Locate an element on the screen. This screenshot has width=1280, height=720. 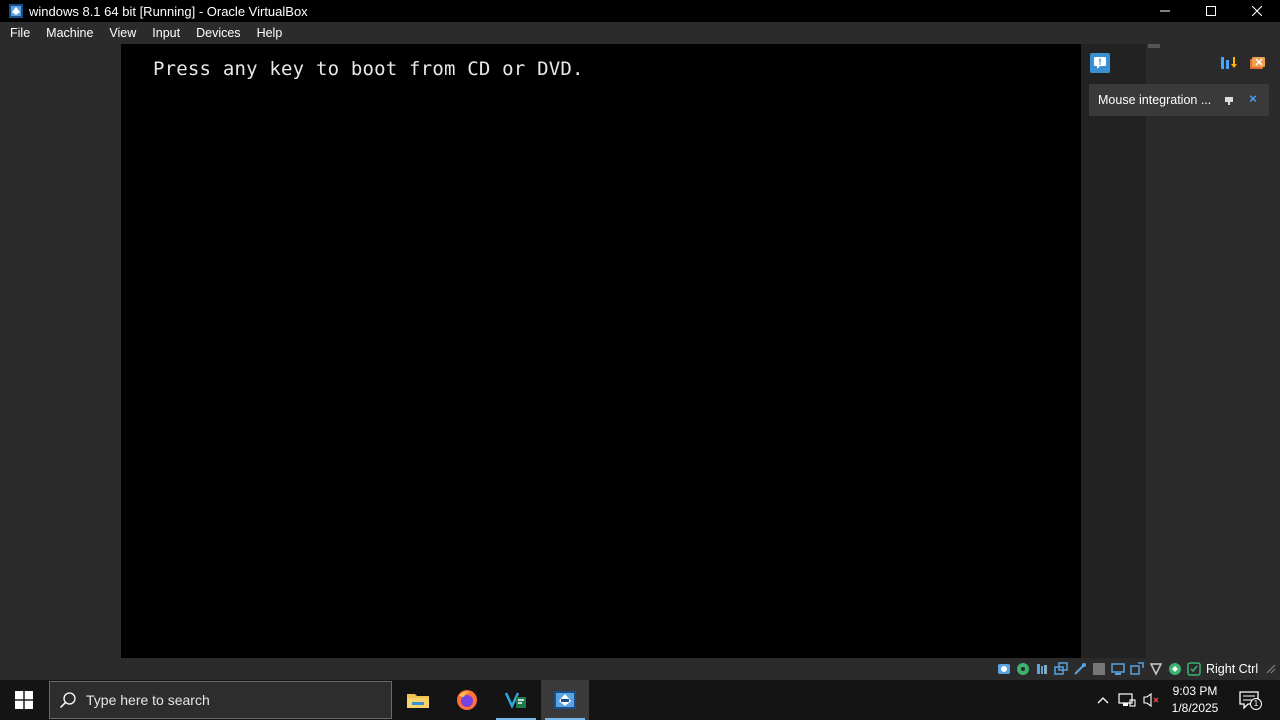
usb-icon is located at coordinates (1080, 669).